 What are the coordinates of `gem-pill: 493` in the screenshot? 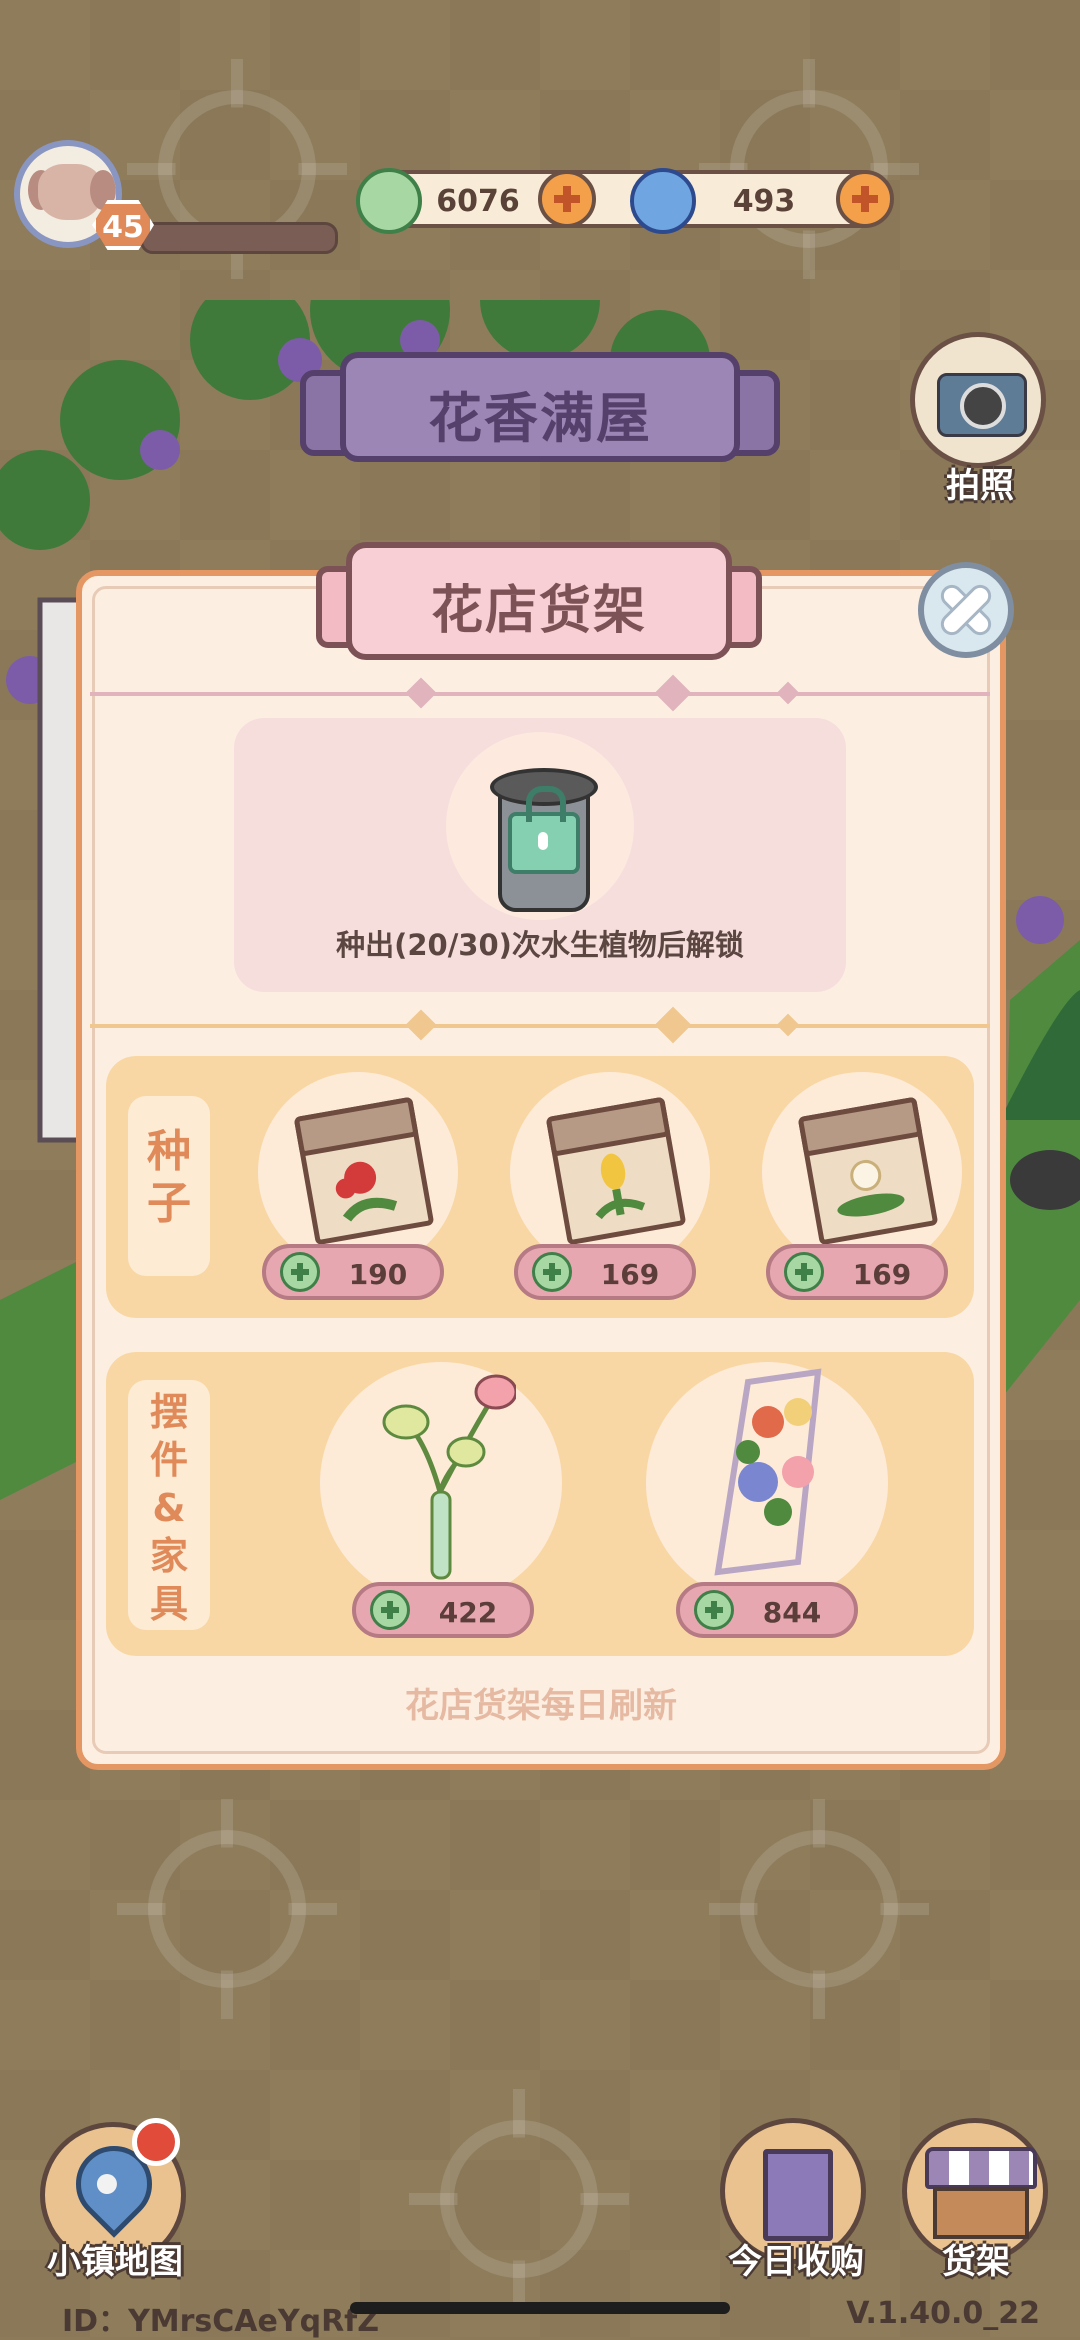 It's located at (762, 201).